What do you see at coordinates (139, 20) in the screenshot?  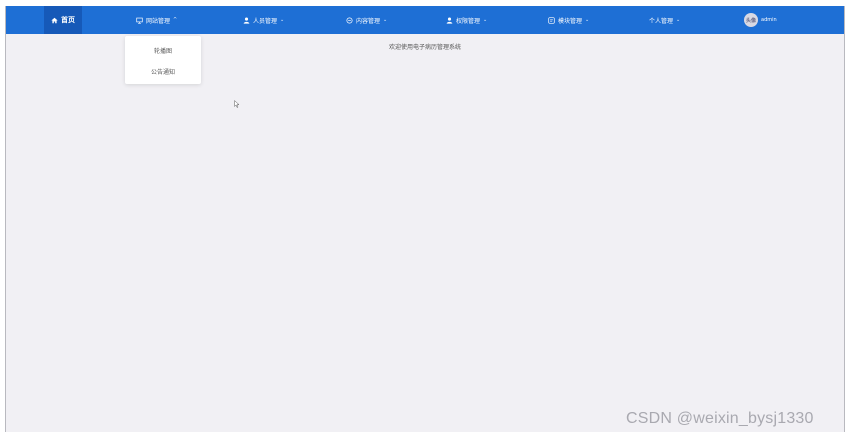 I see `monitor-icon` at bounding box center [139, 20].